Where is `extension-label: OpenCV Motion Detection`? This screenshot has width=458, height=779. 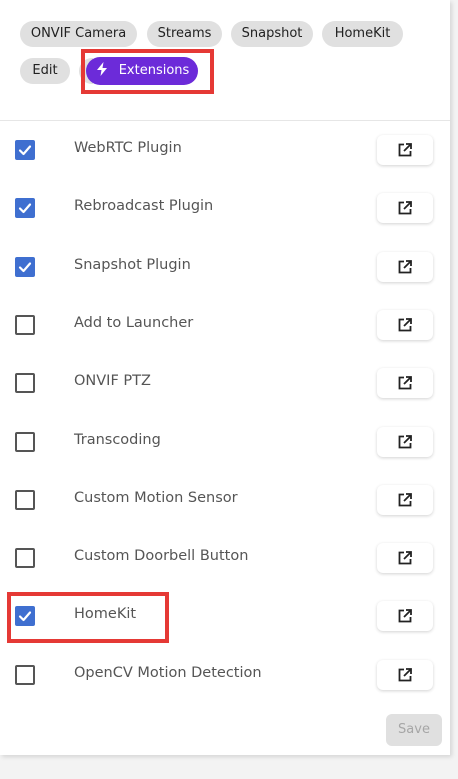 extension-label: OpenCV Motion Detection is located at coordinates (168, 672).